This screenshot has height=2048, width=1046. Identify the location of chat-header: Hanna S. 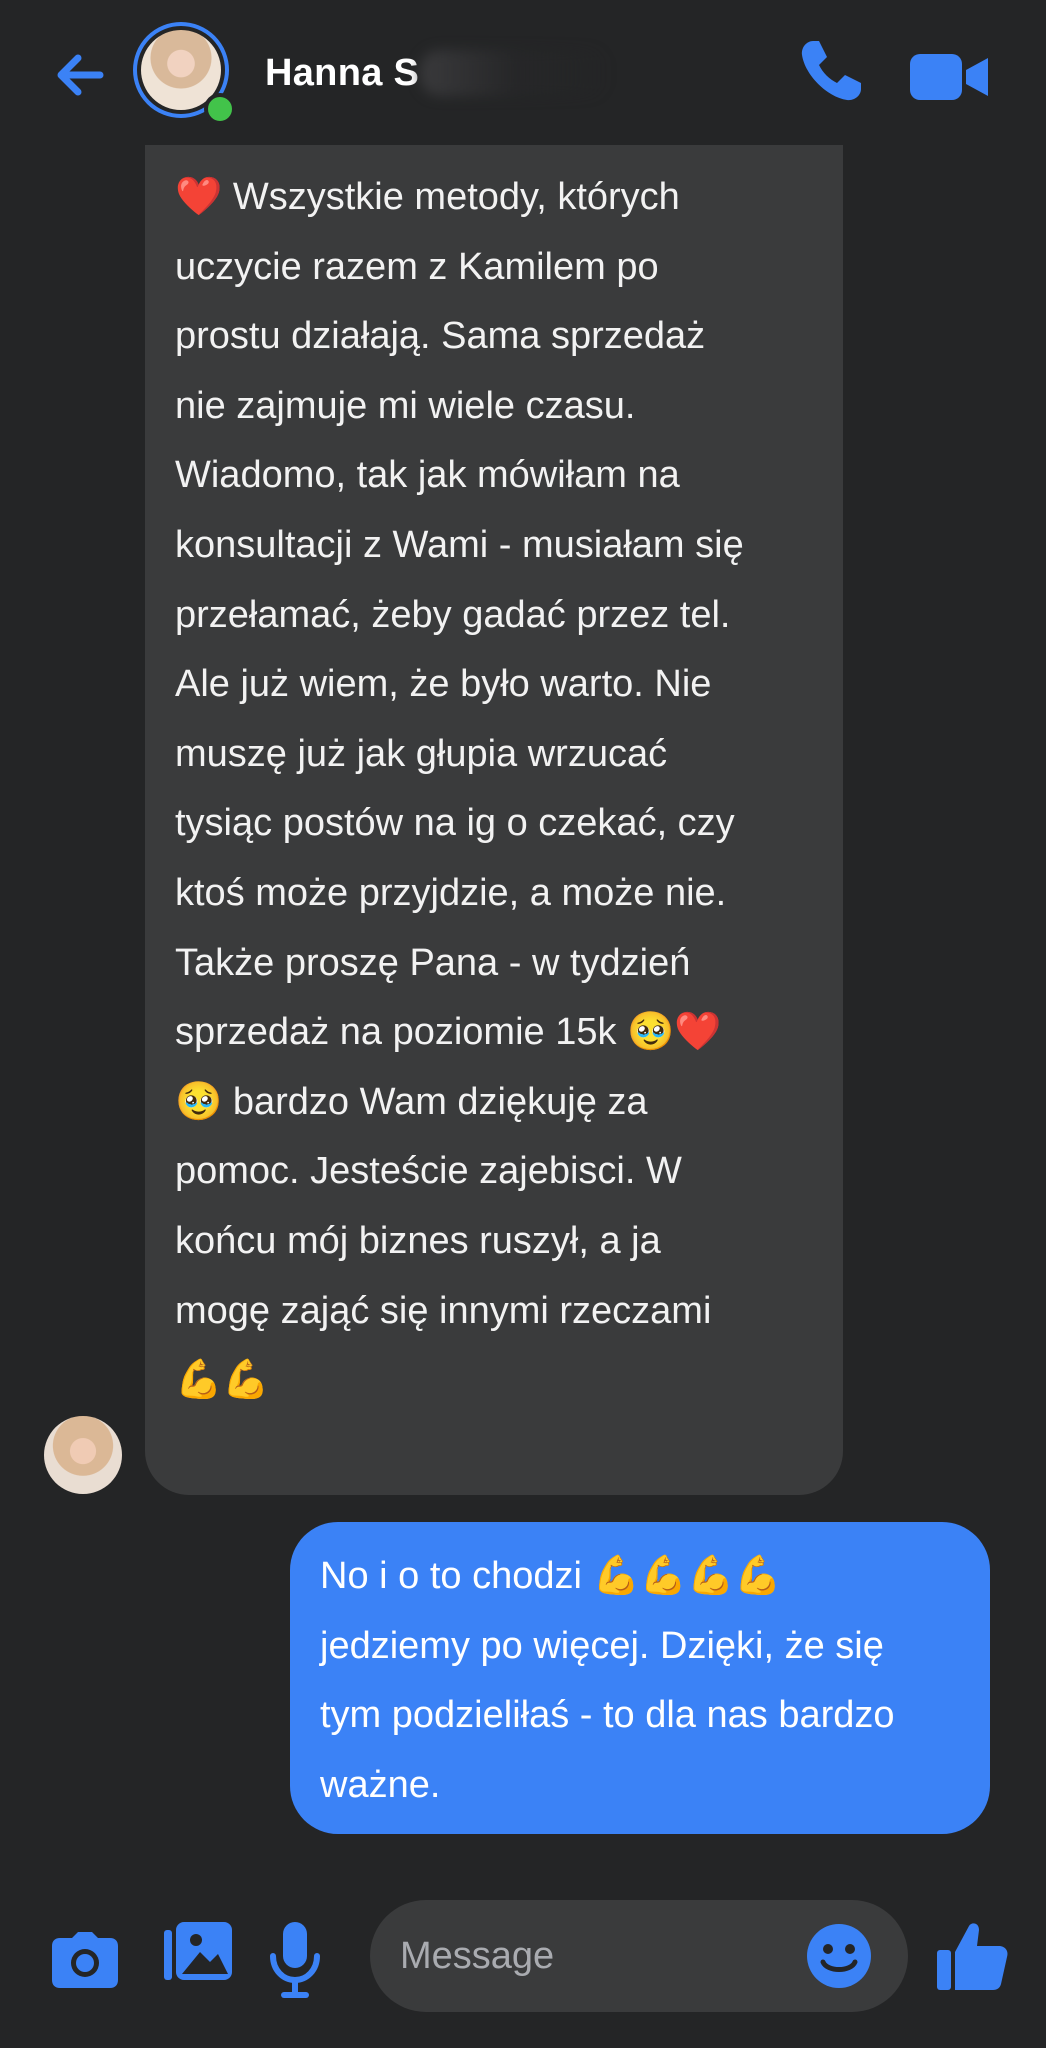
(523, 72).